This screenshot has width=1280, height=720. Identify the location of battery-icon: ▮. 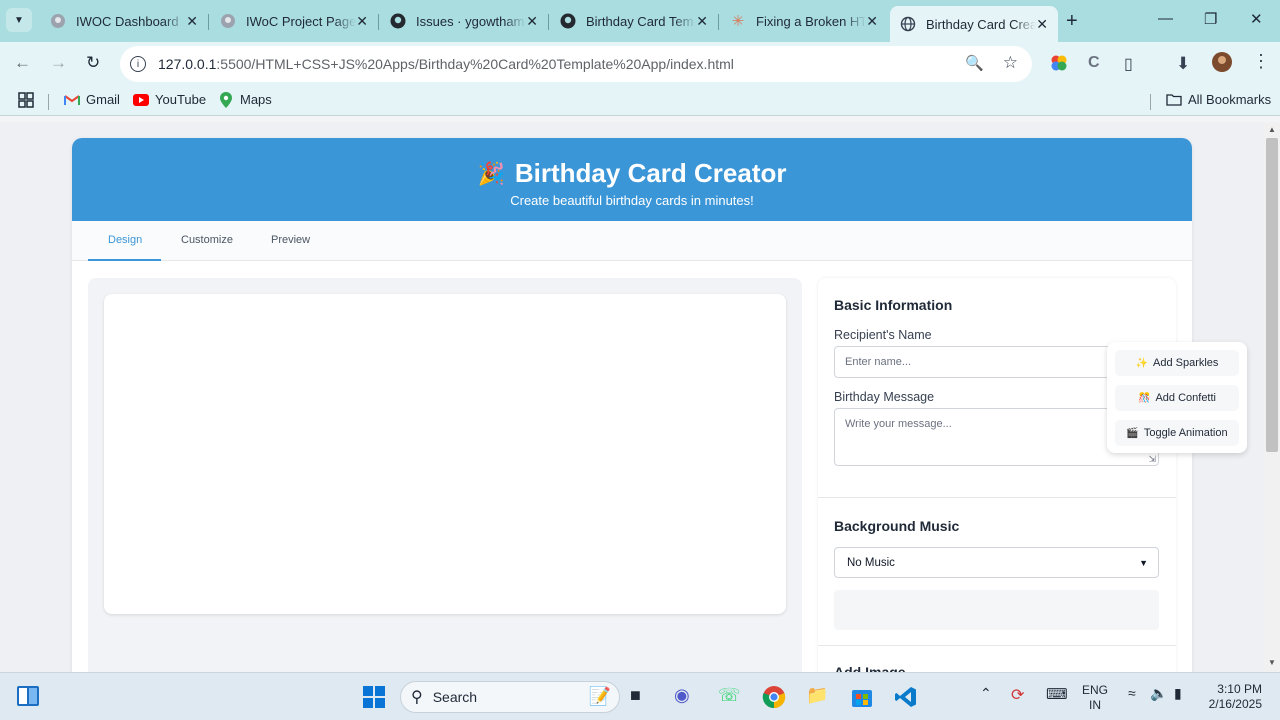
(1178, 693).